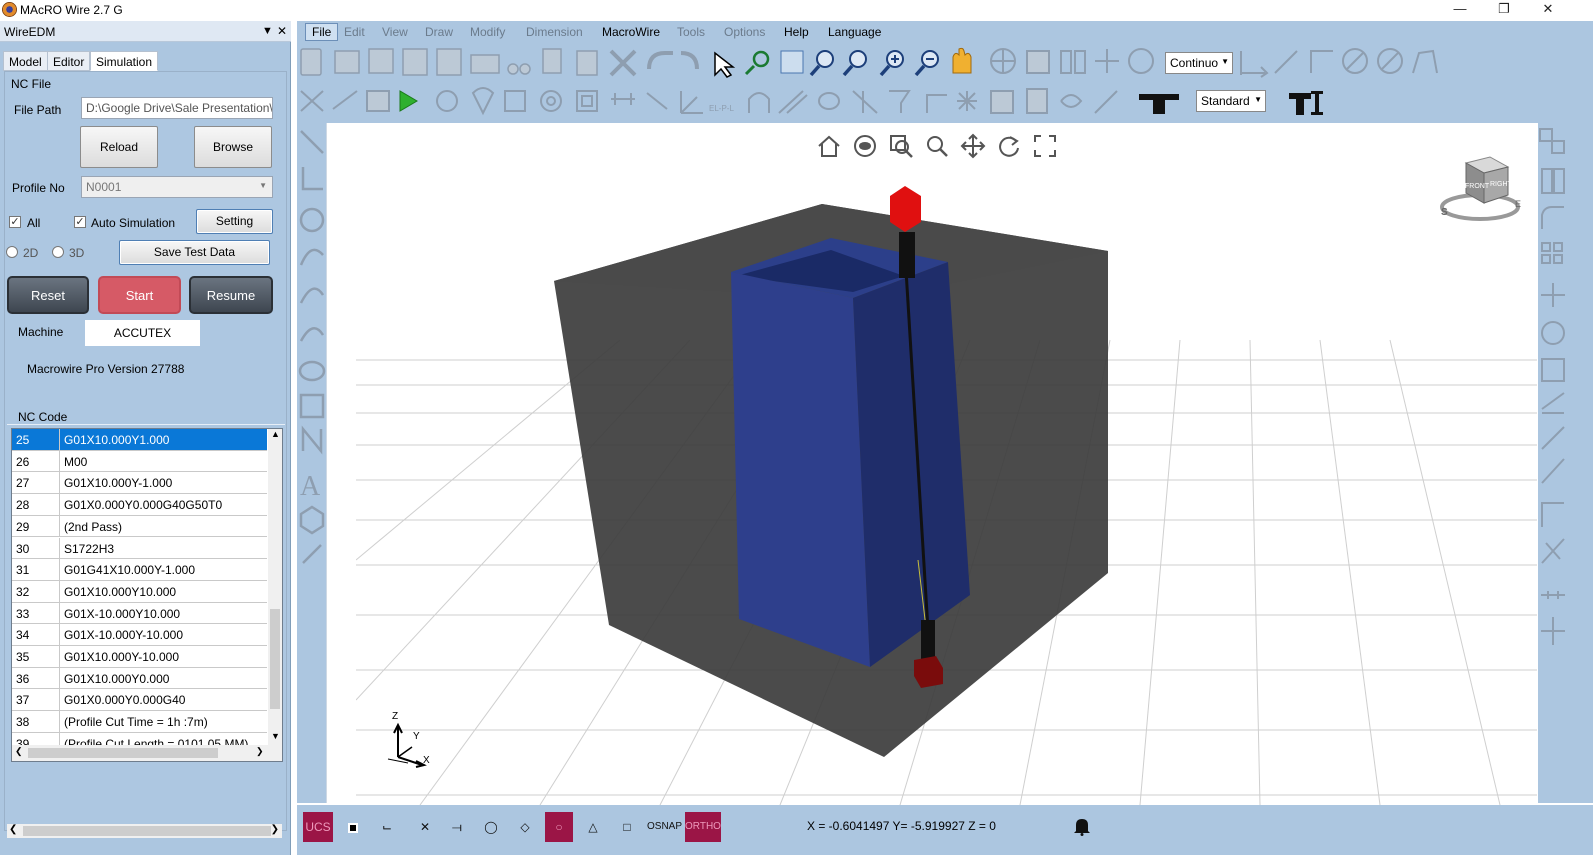  Describe the element at coordinates (744, 32) in the screenshot. I see `menu-options: Options` at that location.